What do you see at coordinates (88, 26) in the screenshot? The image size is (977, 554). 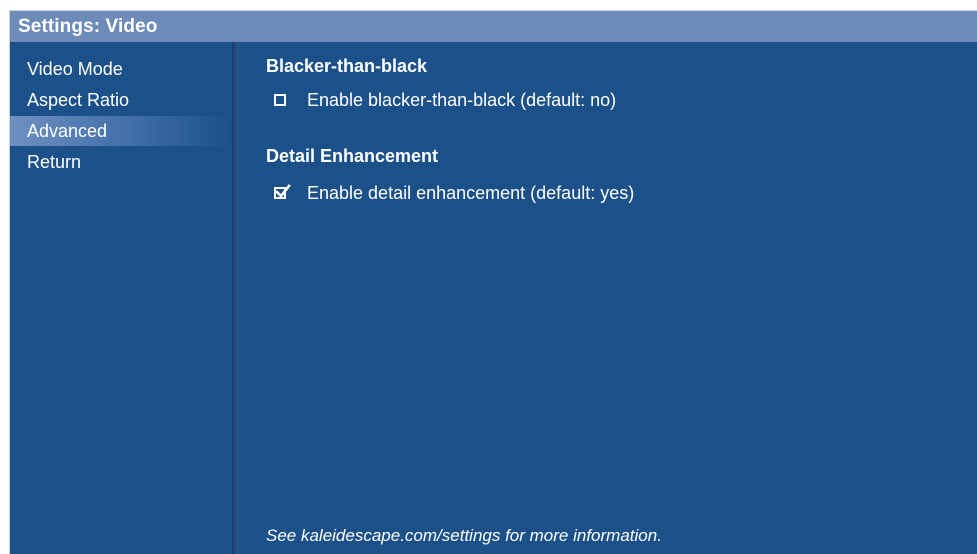 I see `window-title: Settings: Video` at bounding box center [88, 26].